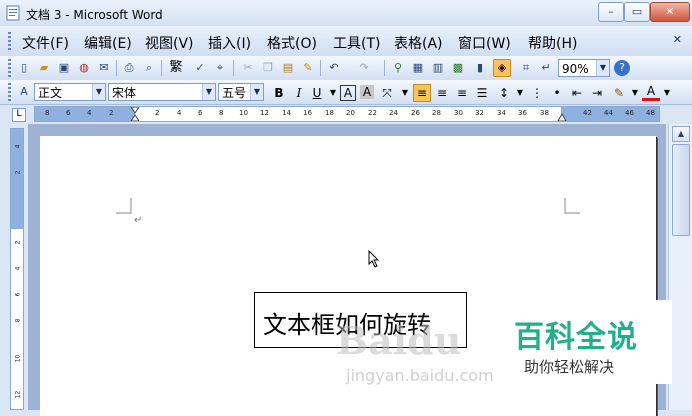 Image resolution: width=692 pixels, height=416 pixels. I want to click on traditional-chinese-icon: 繁, so click(176, 68).